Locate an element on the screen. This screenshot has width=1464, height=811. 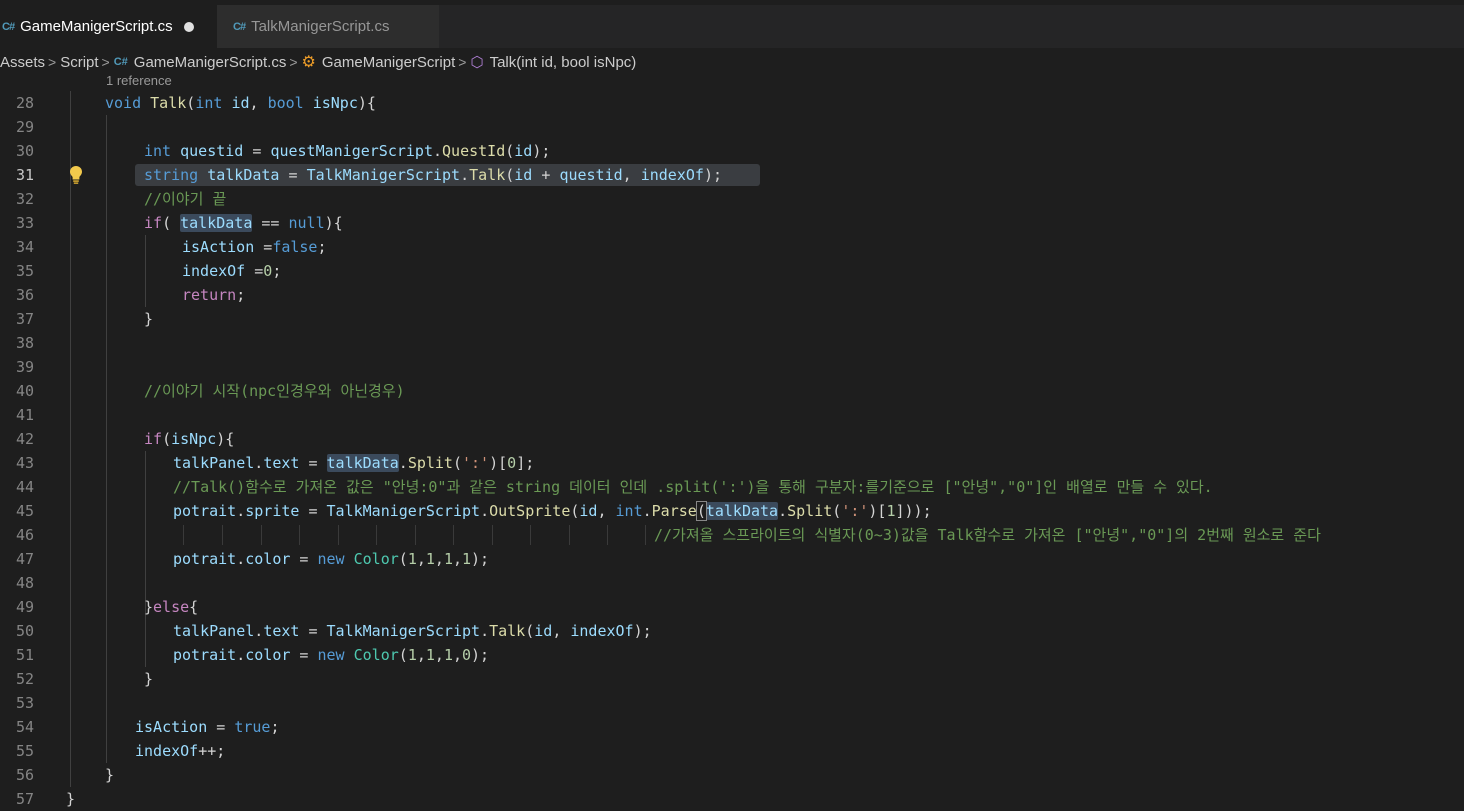
line-number: 32 is located at coordinates (24, 199).